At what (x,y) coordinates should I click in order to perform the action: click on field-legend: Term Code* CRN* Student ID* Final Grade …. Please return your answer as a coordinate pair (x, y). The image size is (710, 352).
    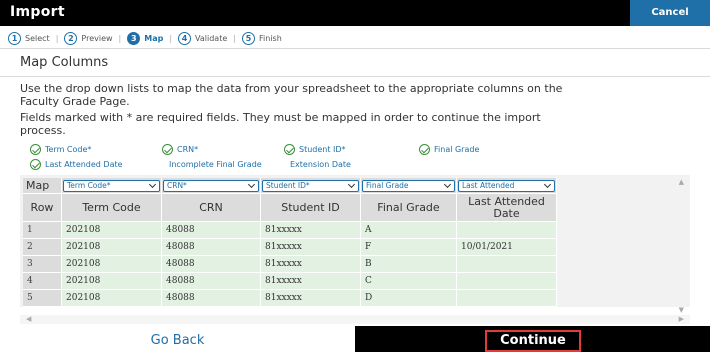
    Looking at the image, I should click on (350, 157).